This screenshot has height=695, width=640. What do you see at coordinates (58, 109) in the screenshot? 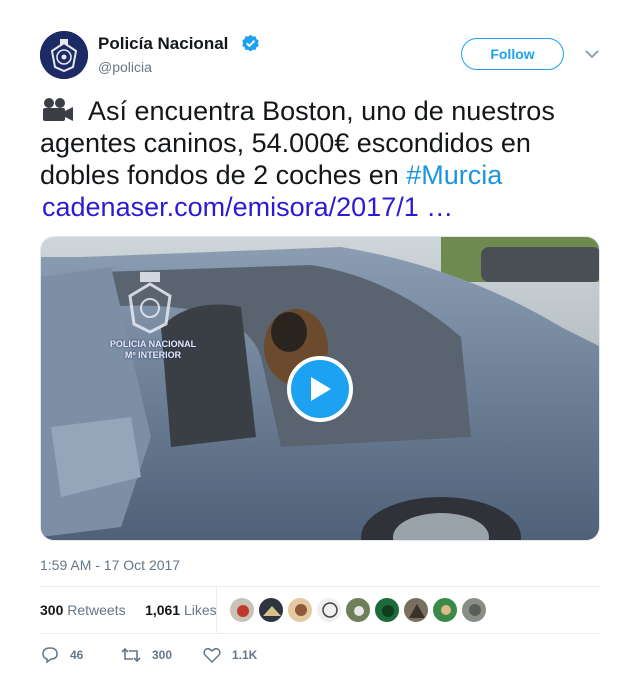
I see `movie-camera-icon` at bounding box center [58, 109].